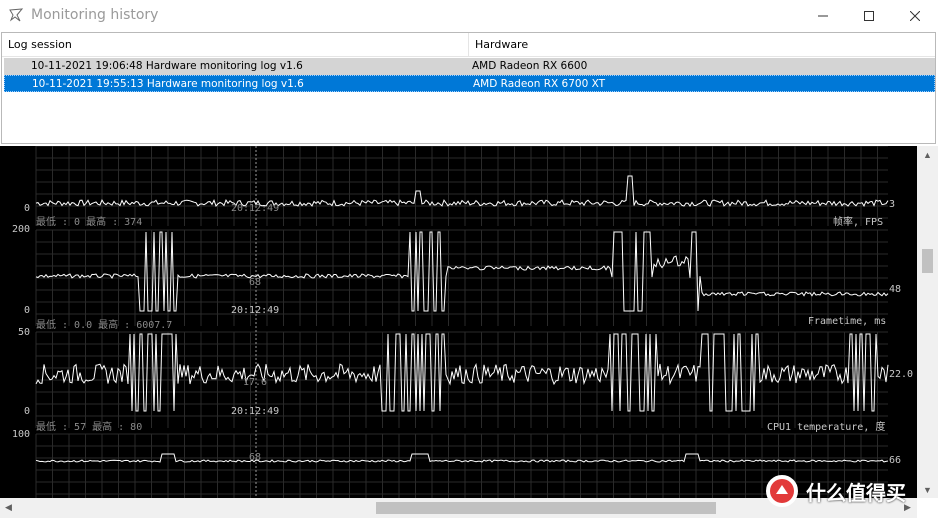  I want to click on cpu-temp-stats: 最低 : 57 最高 : 80, so click(89, 427).